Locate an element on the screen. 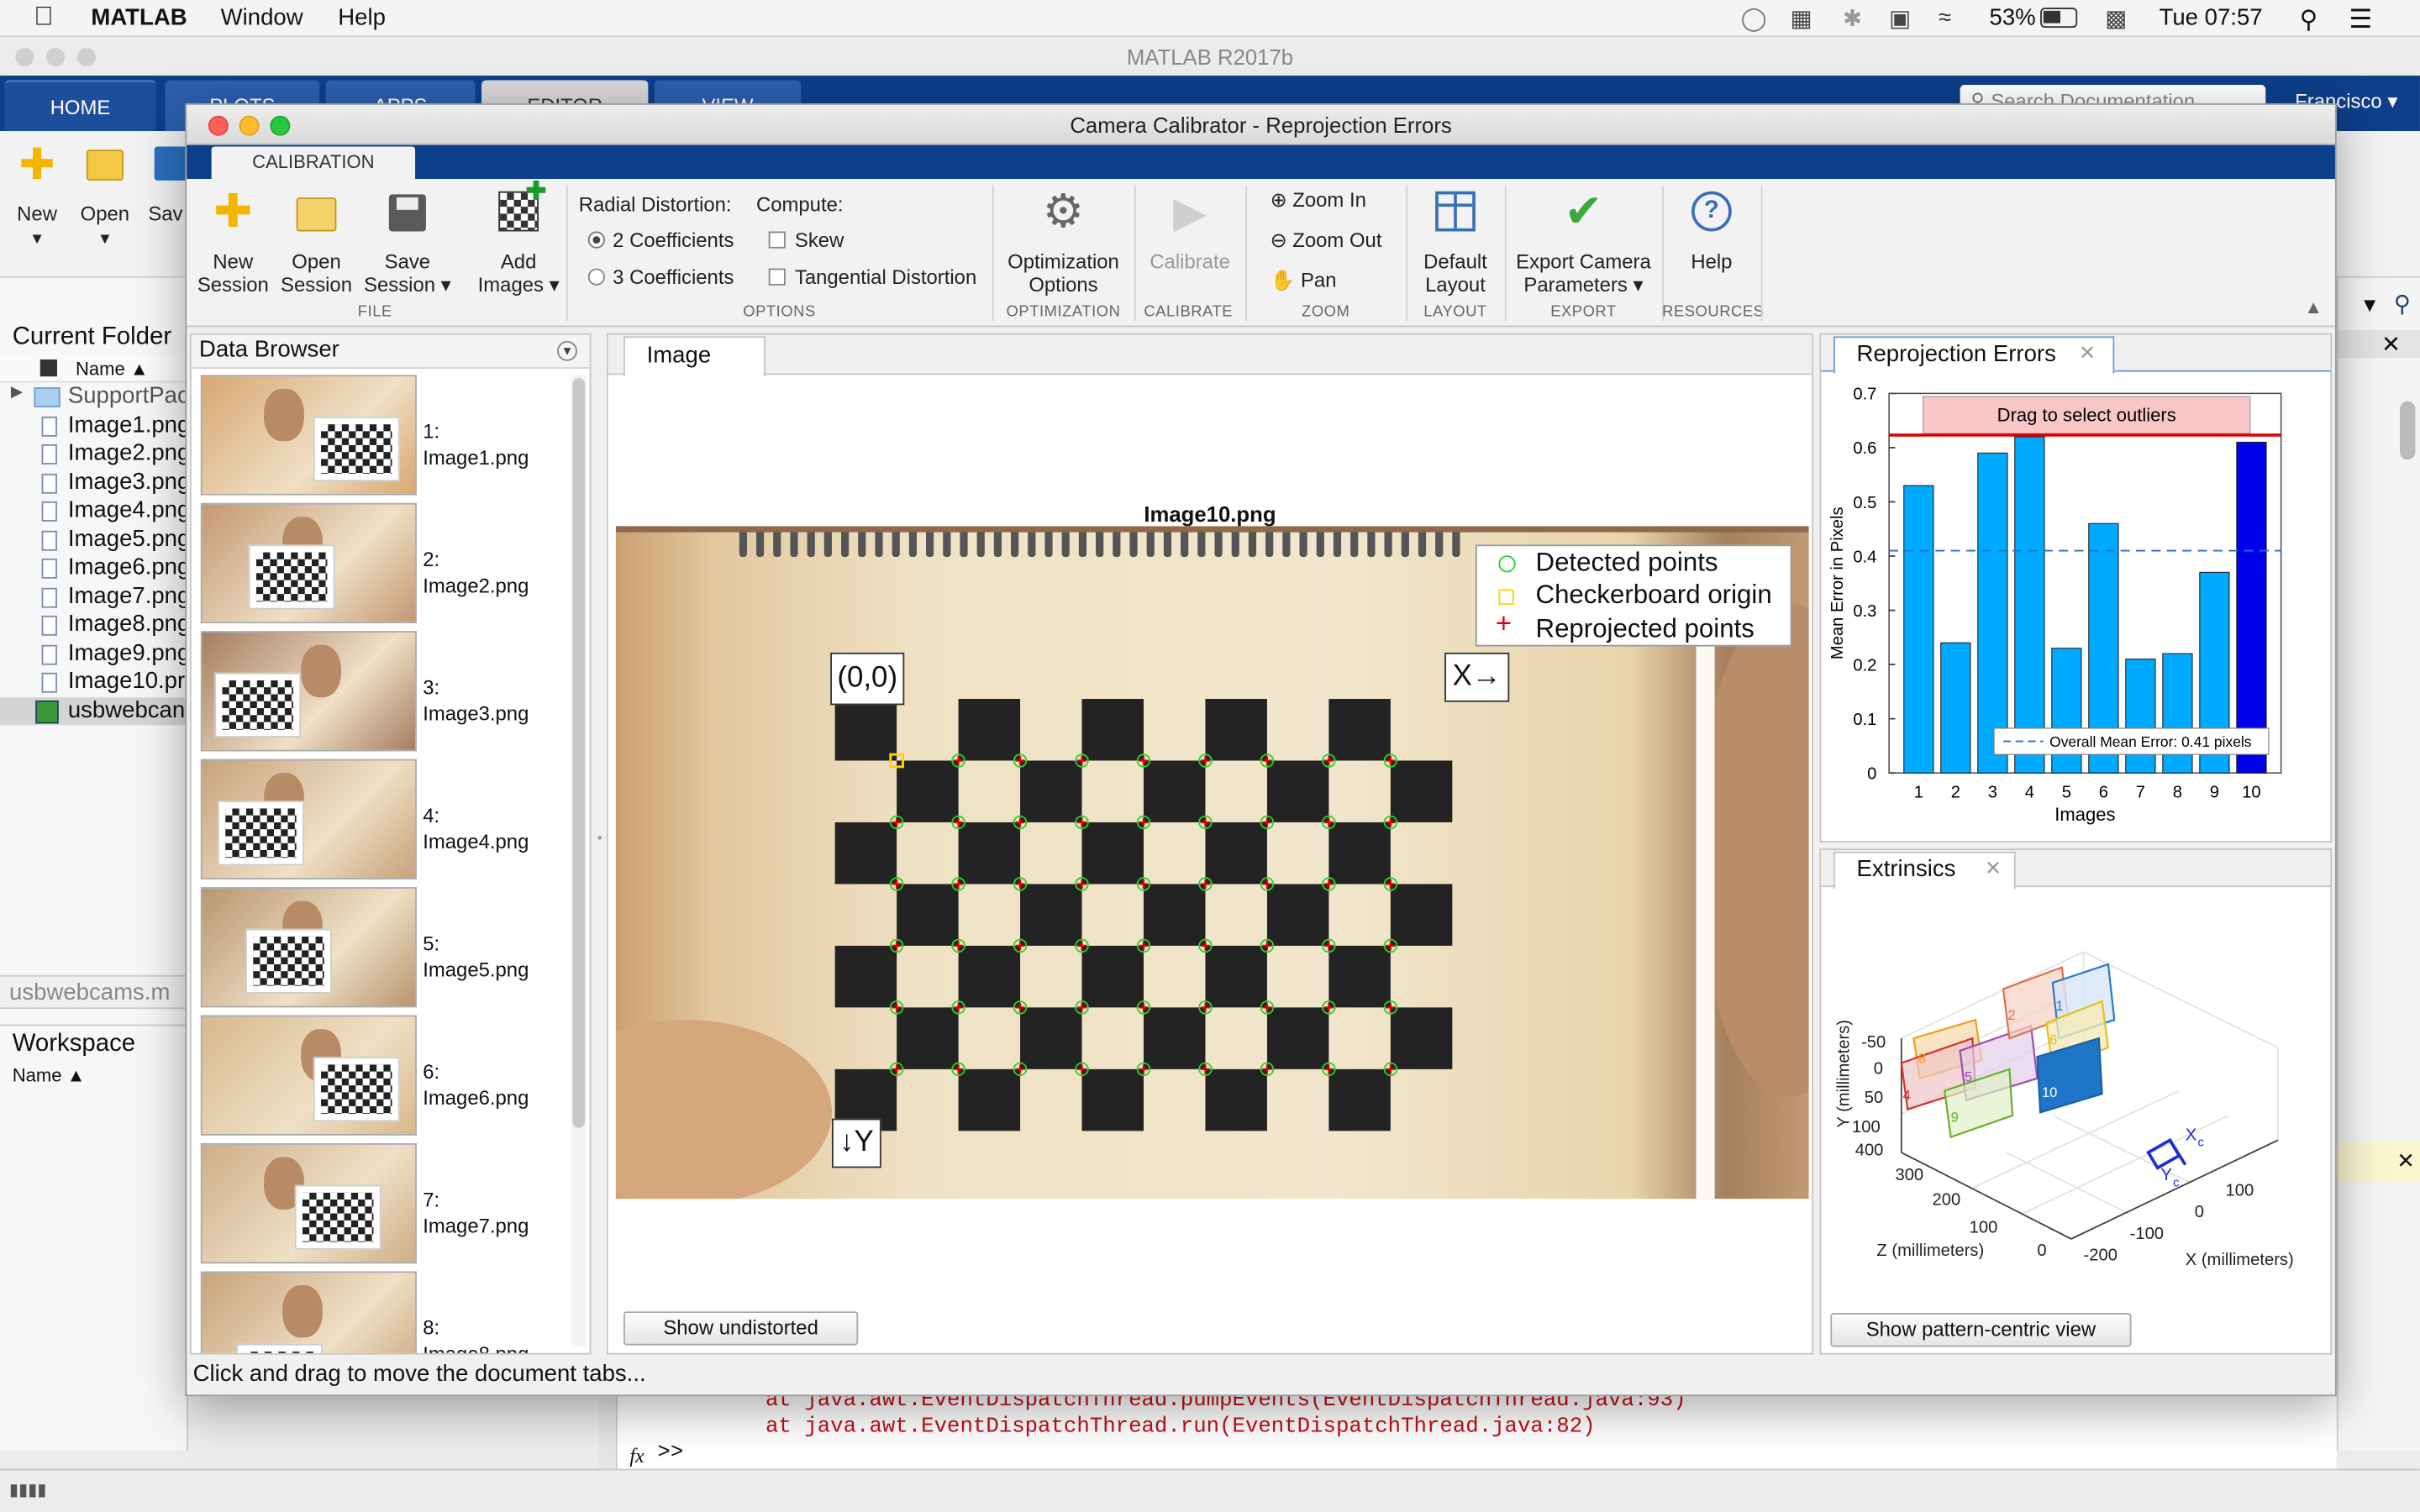  dropdown-arrow-icon: ▼ is located at coordinates (2370, 305).